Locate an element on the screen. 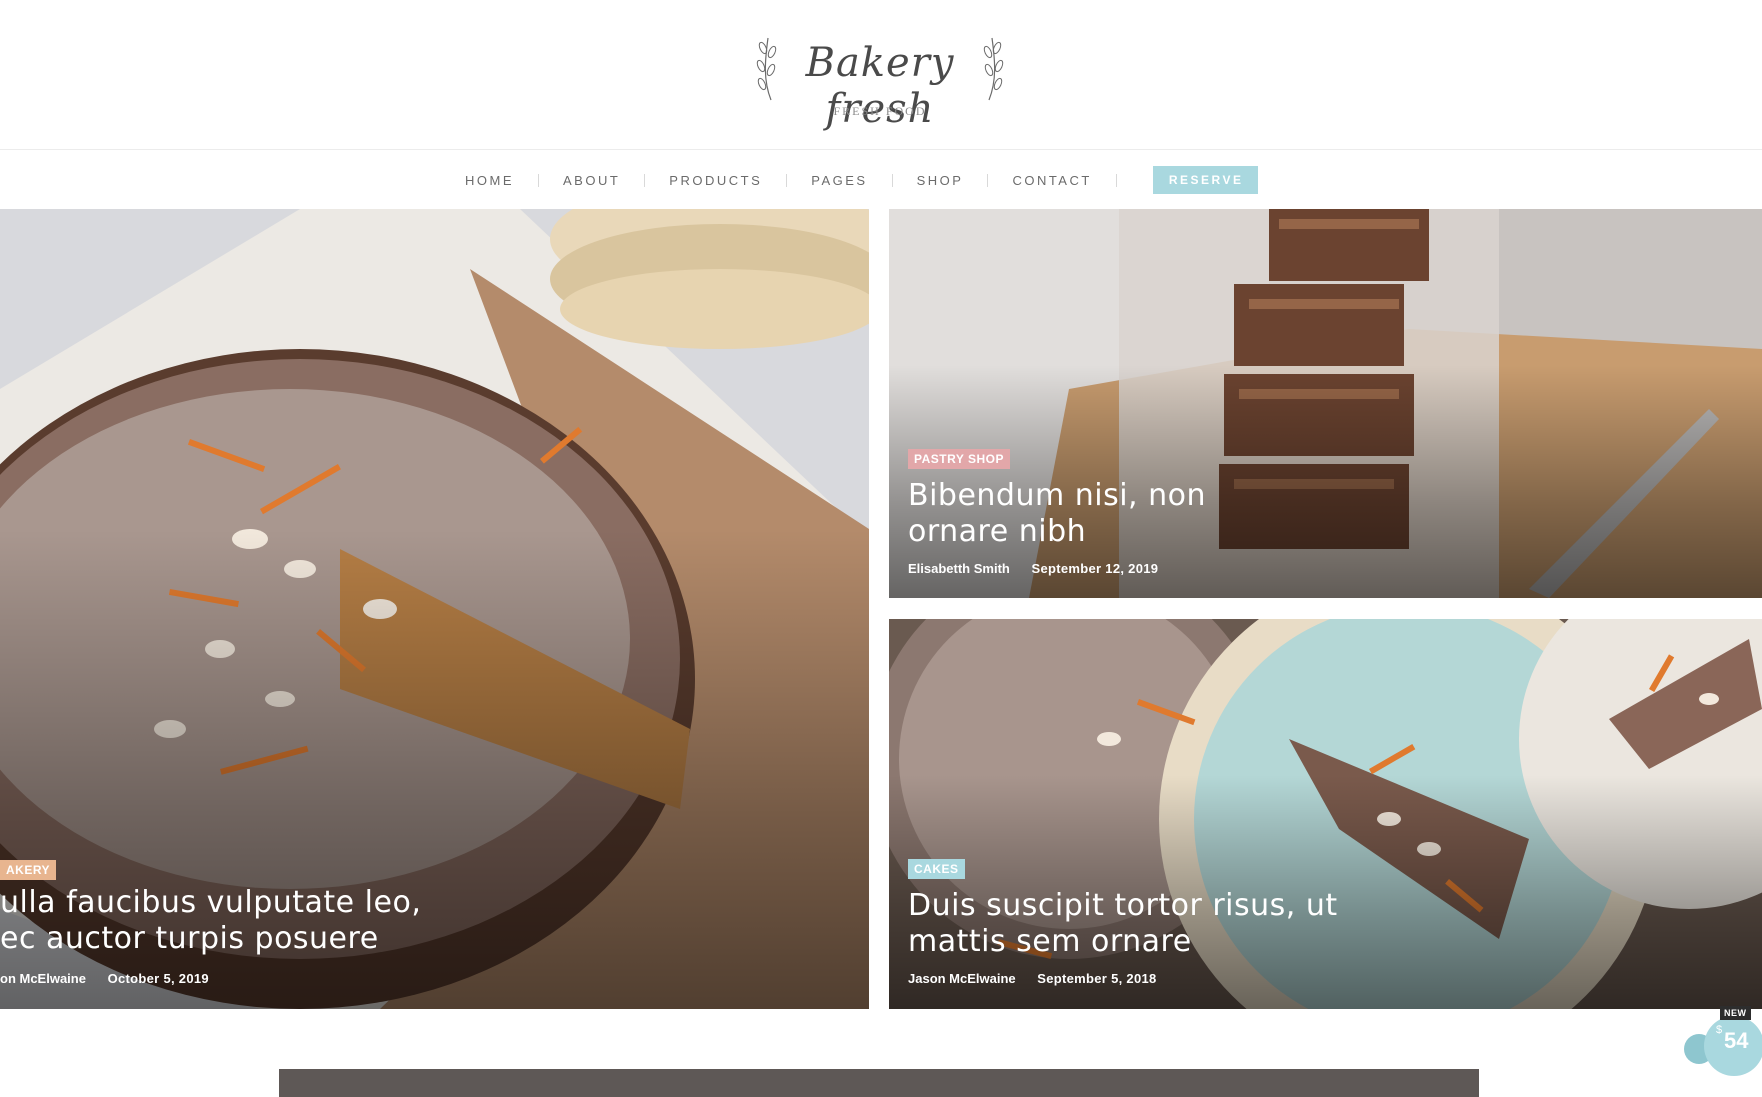 The height and width of the screenshot is (1097, 1762). post-author: Jason McElwaine is located at coordinates (962, 978).